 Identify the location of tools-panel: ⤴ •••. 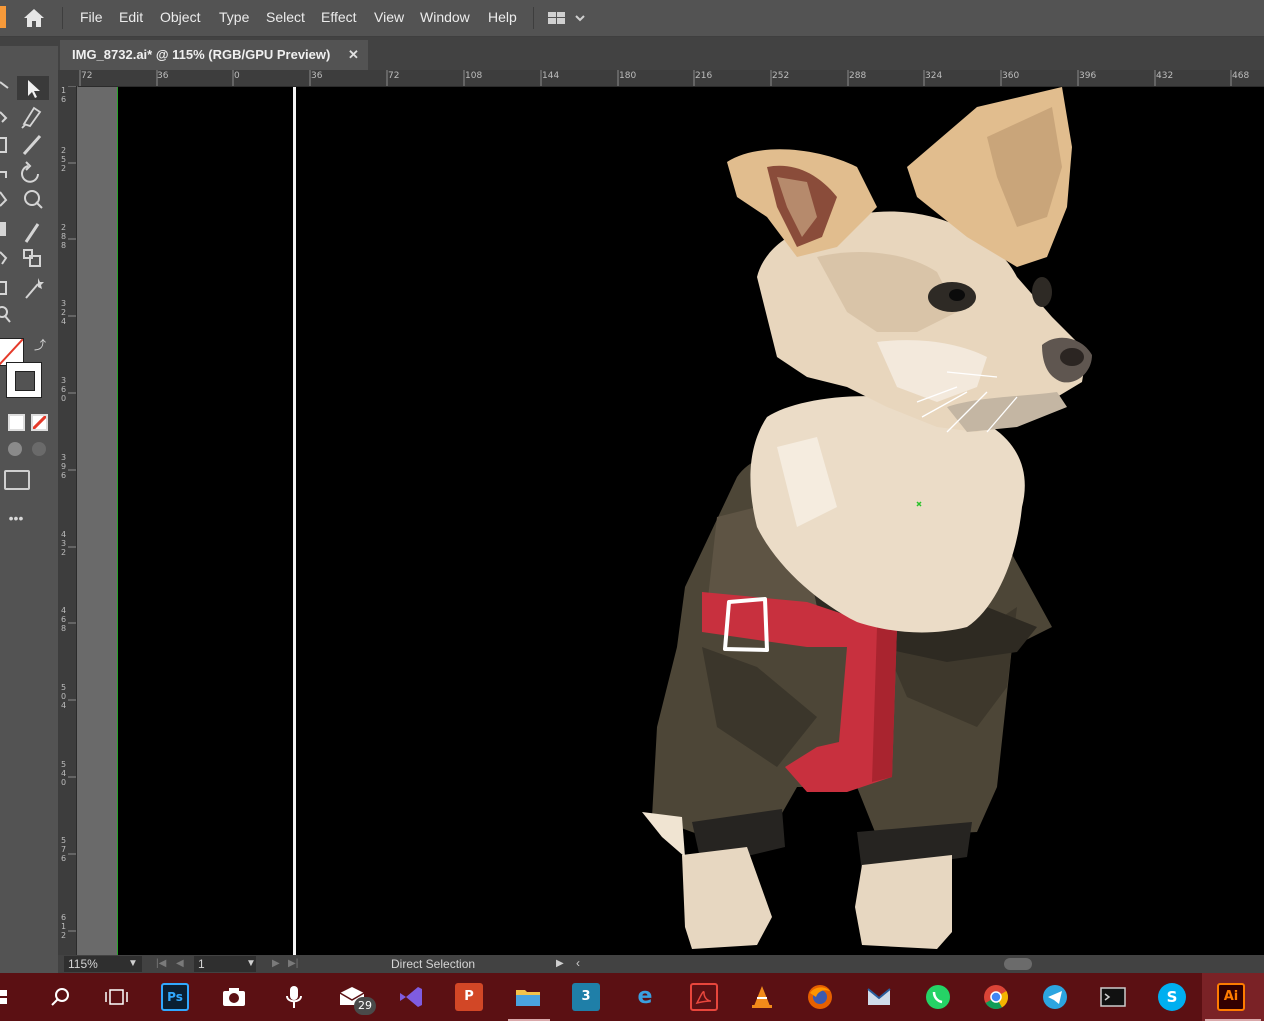
(29, 503).